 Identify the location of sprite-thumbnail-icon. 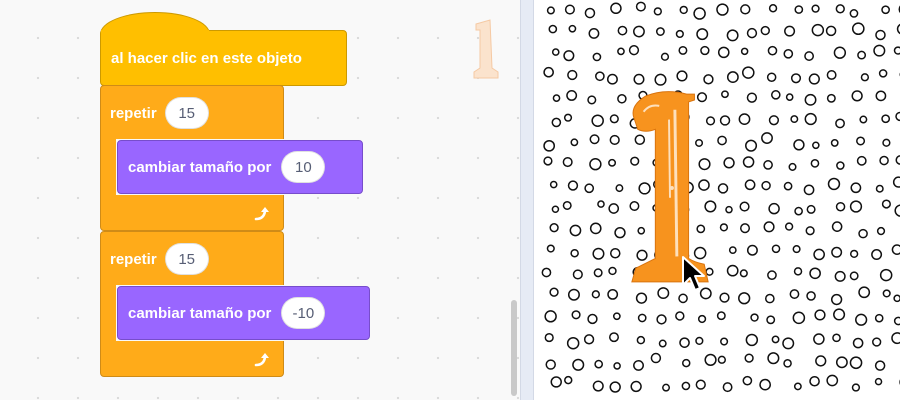
(486, 49).